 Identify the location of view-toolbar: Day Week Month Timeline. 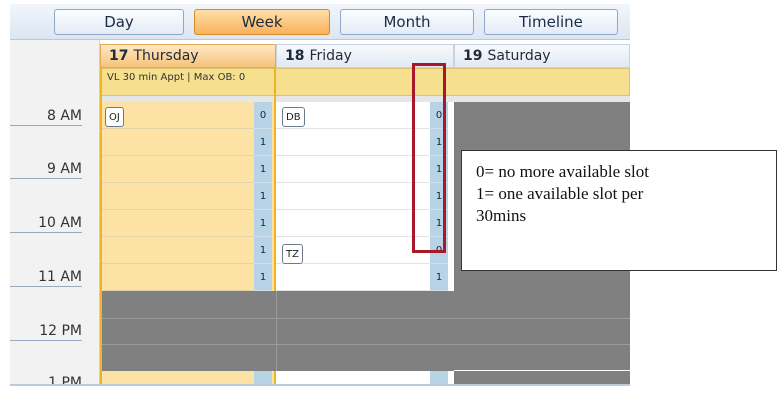
(320, 22).